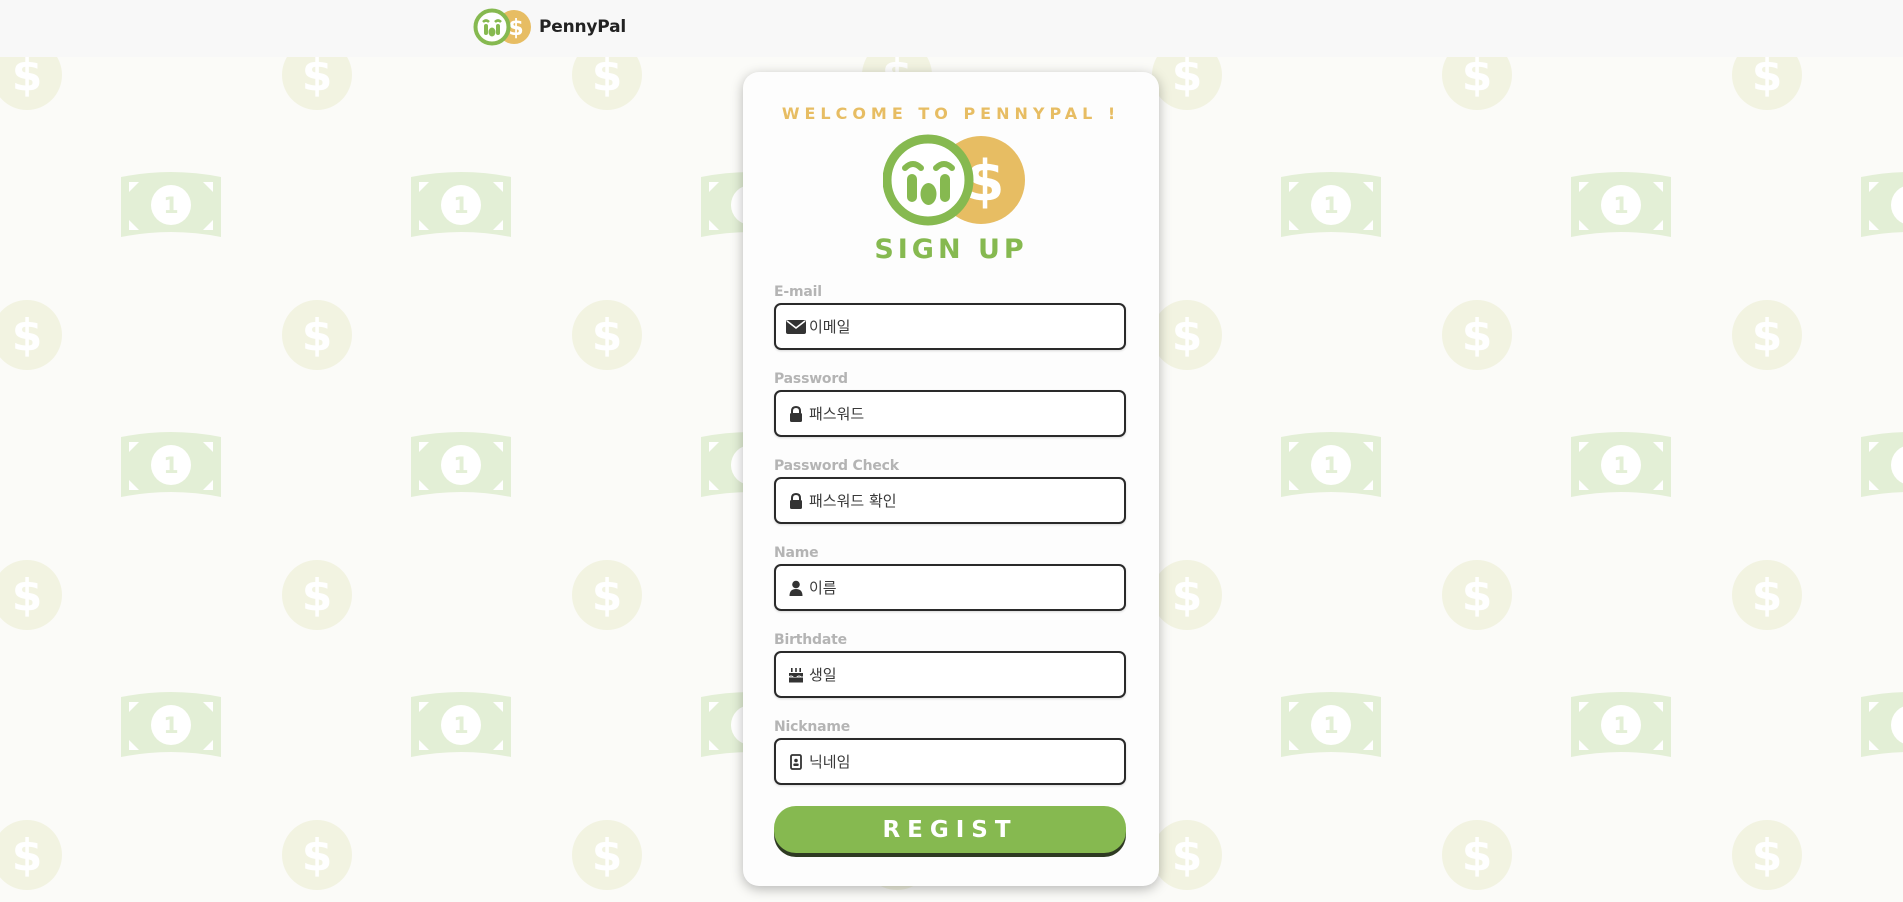 This screenshot has height=902, width=1903. I want to click on birthdate-input-box, so click(950, 674).